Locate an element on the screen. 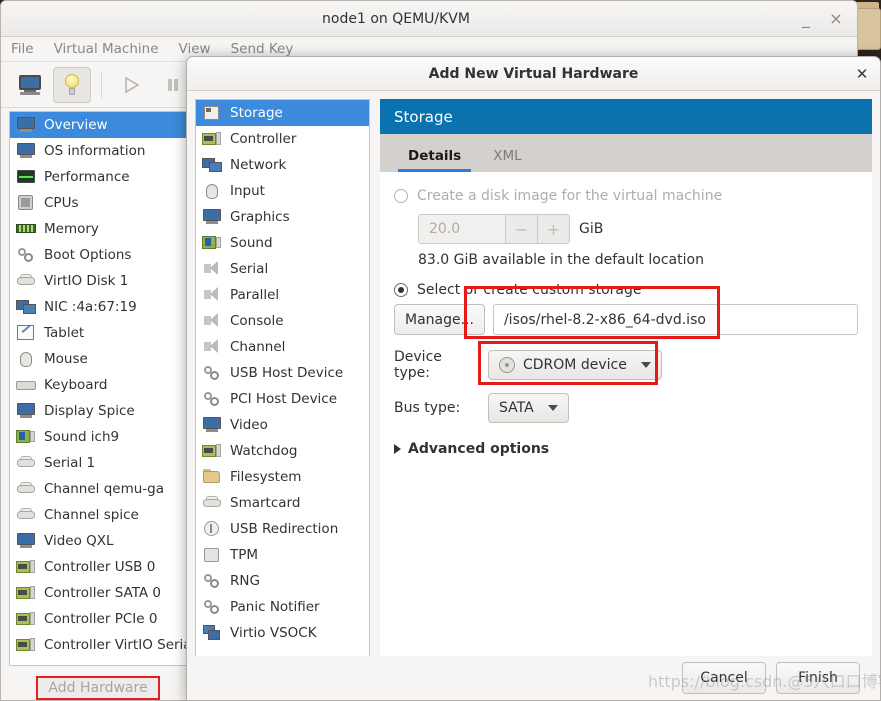 The image size is (881, 701). vm-hardware-item-overview: Overview is located at coordinates (98, 125).